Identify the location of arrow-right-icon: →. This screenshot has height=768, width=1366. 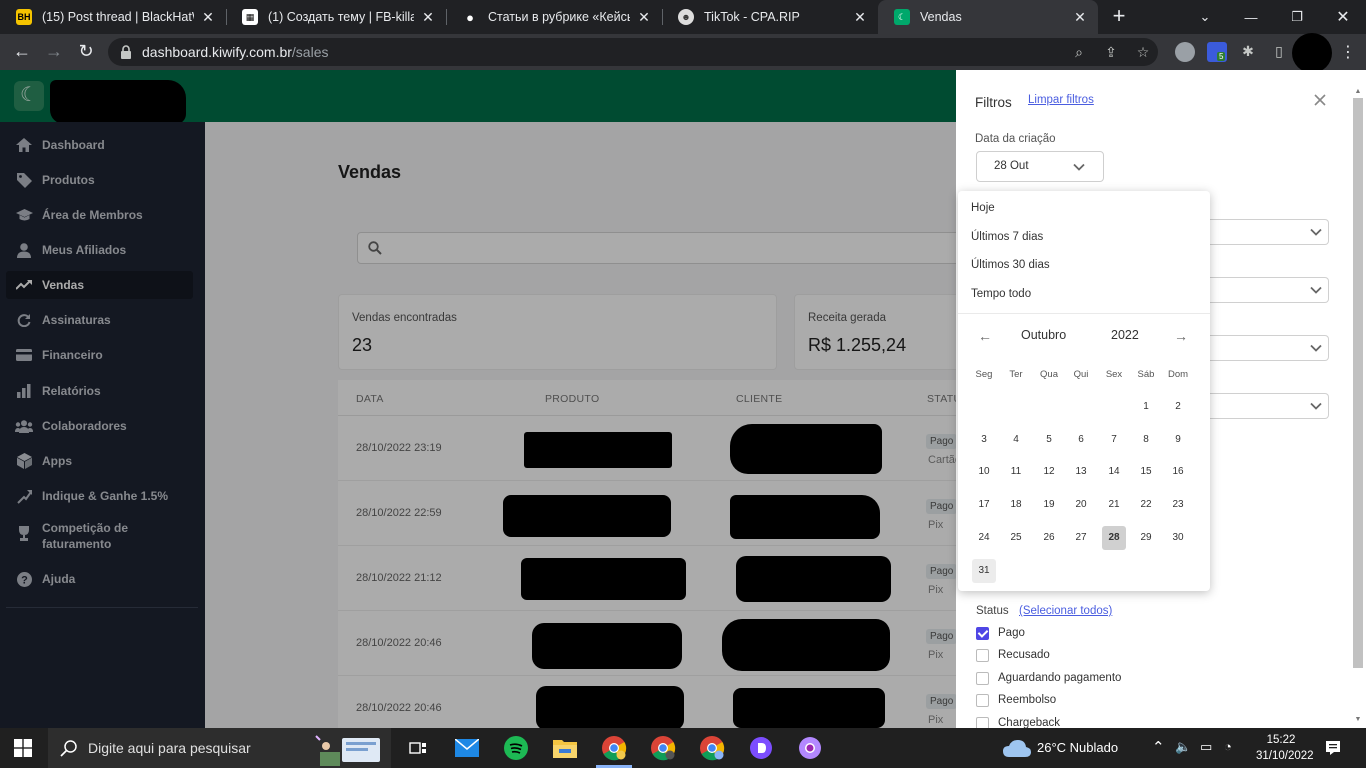
(1181, 336).